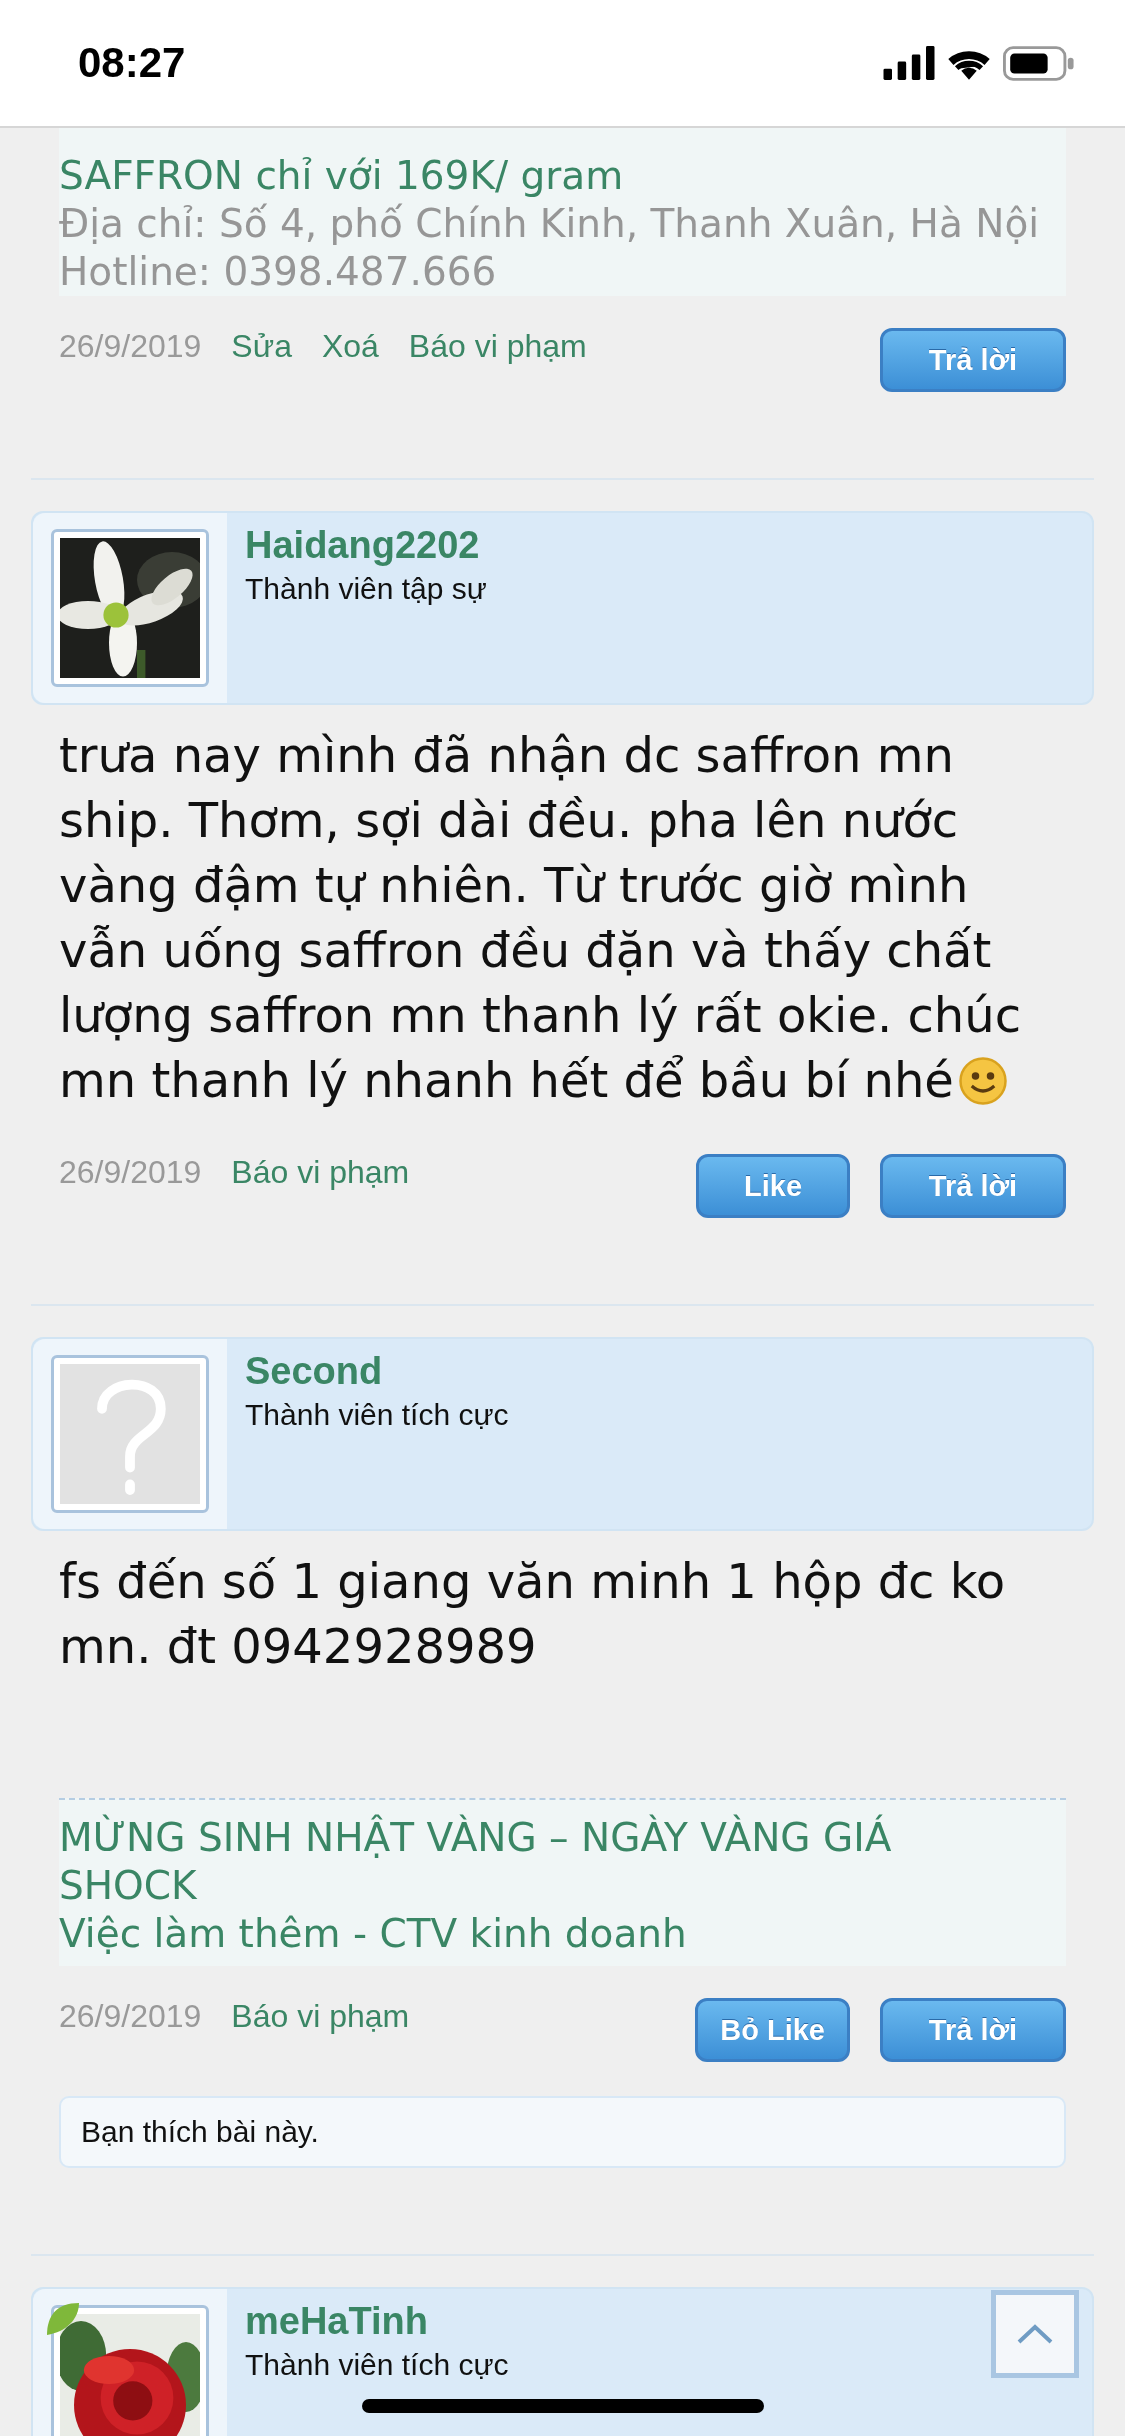 The image size is (1125, 2436). What do you see at coordinates (540, 1015) in the screenshot?
I see `post-text-line: lượng saffron mn thanh lý rất okie. chúc` at bounding box center [540, 1015].